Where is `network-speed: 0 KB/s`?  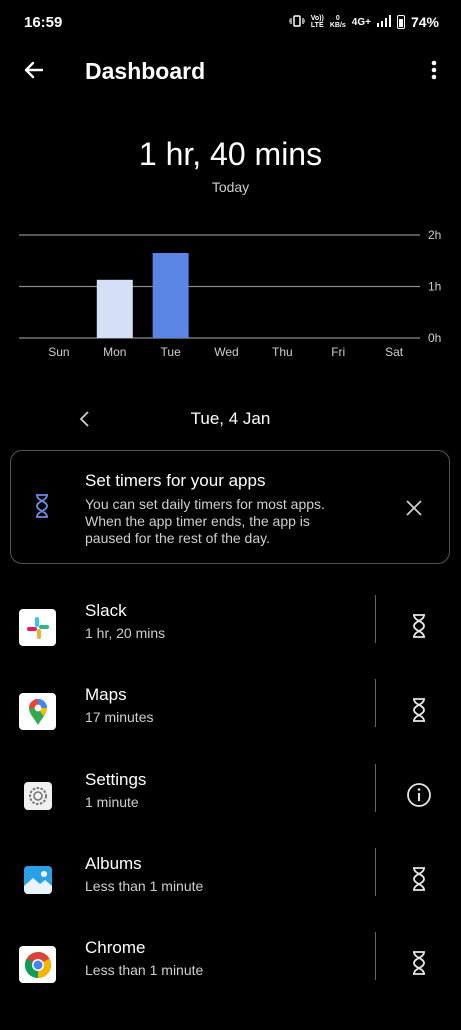 network-speed: 0 KB/s is located at coordinates (337, 22).